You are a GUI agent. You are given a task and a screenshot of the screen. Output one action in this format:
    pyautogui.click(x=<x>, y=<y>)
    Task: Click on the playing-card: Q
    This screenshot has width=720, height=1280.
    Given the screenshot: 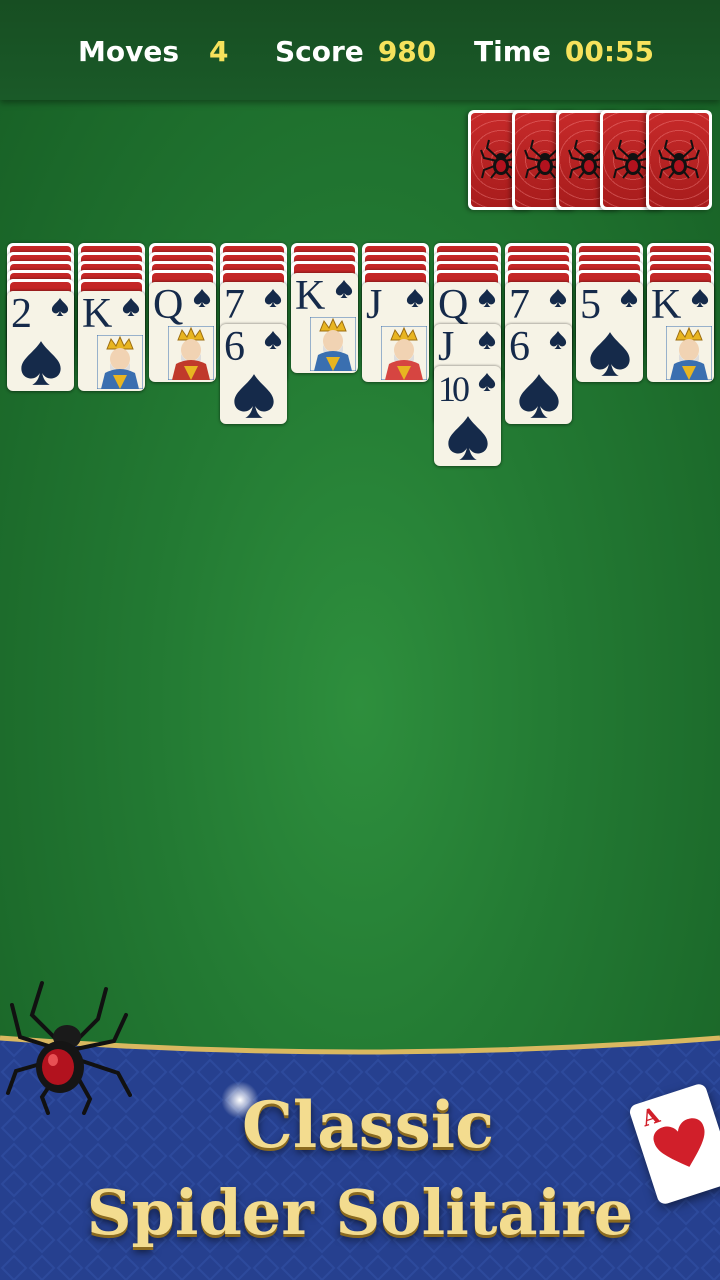 What is the action you would take?
    pyautogui.click(x=182, y=332)
    